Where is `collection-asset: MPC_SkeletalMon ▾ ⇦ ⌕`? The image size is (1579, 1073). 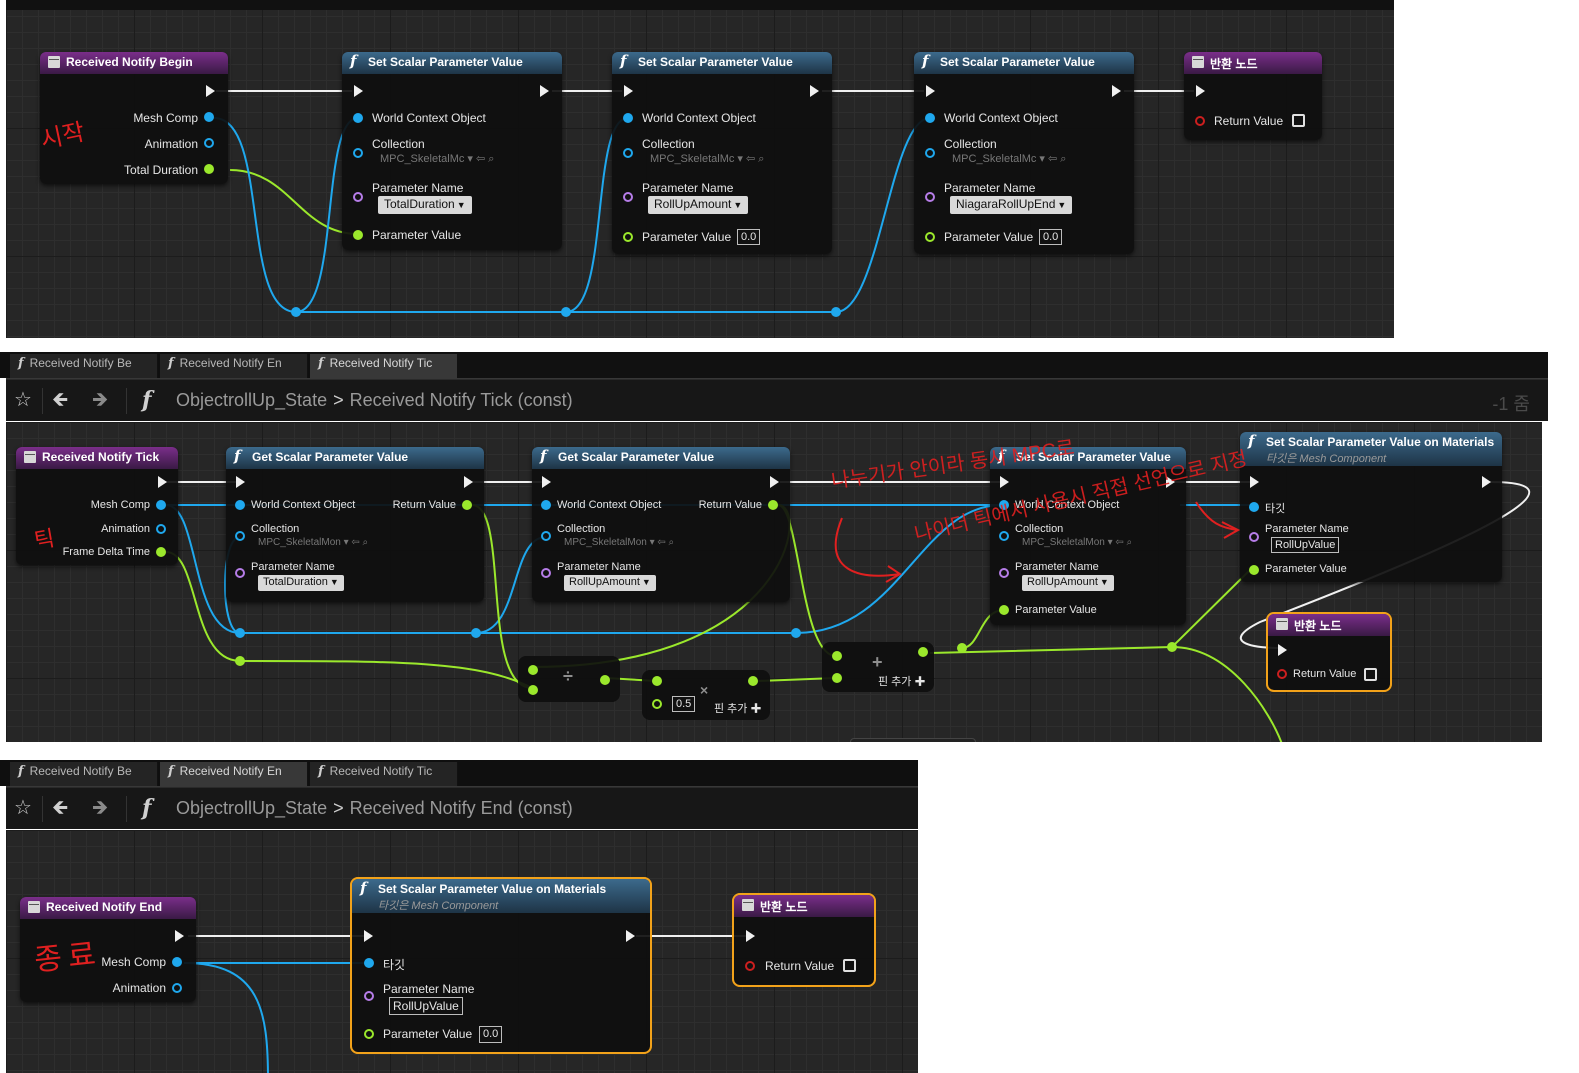
collection-asset: MPC_SkeletalMon ▾ ⇦ ⌕ is located at coordinates (313, 542).